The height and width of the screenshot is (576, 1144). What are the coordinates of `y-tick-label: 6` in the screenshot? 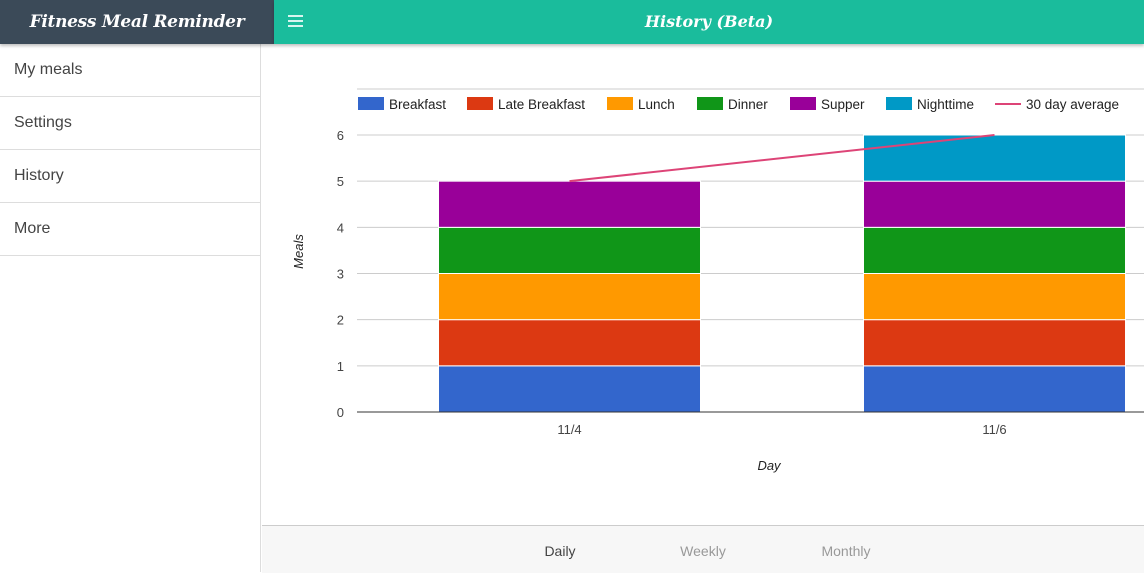 It's located at (340, 135).